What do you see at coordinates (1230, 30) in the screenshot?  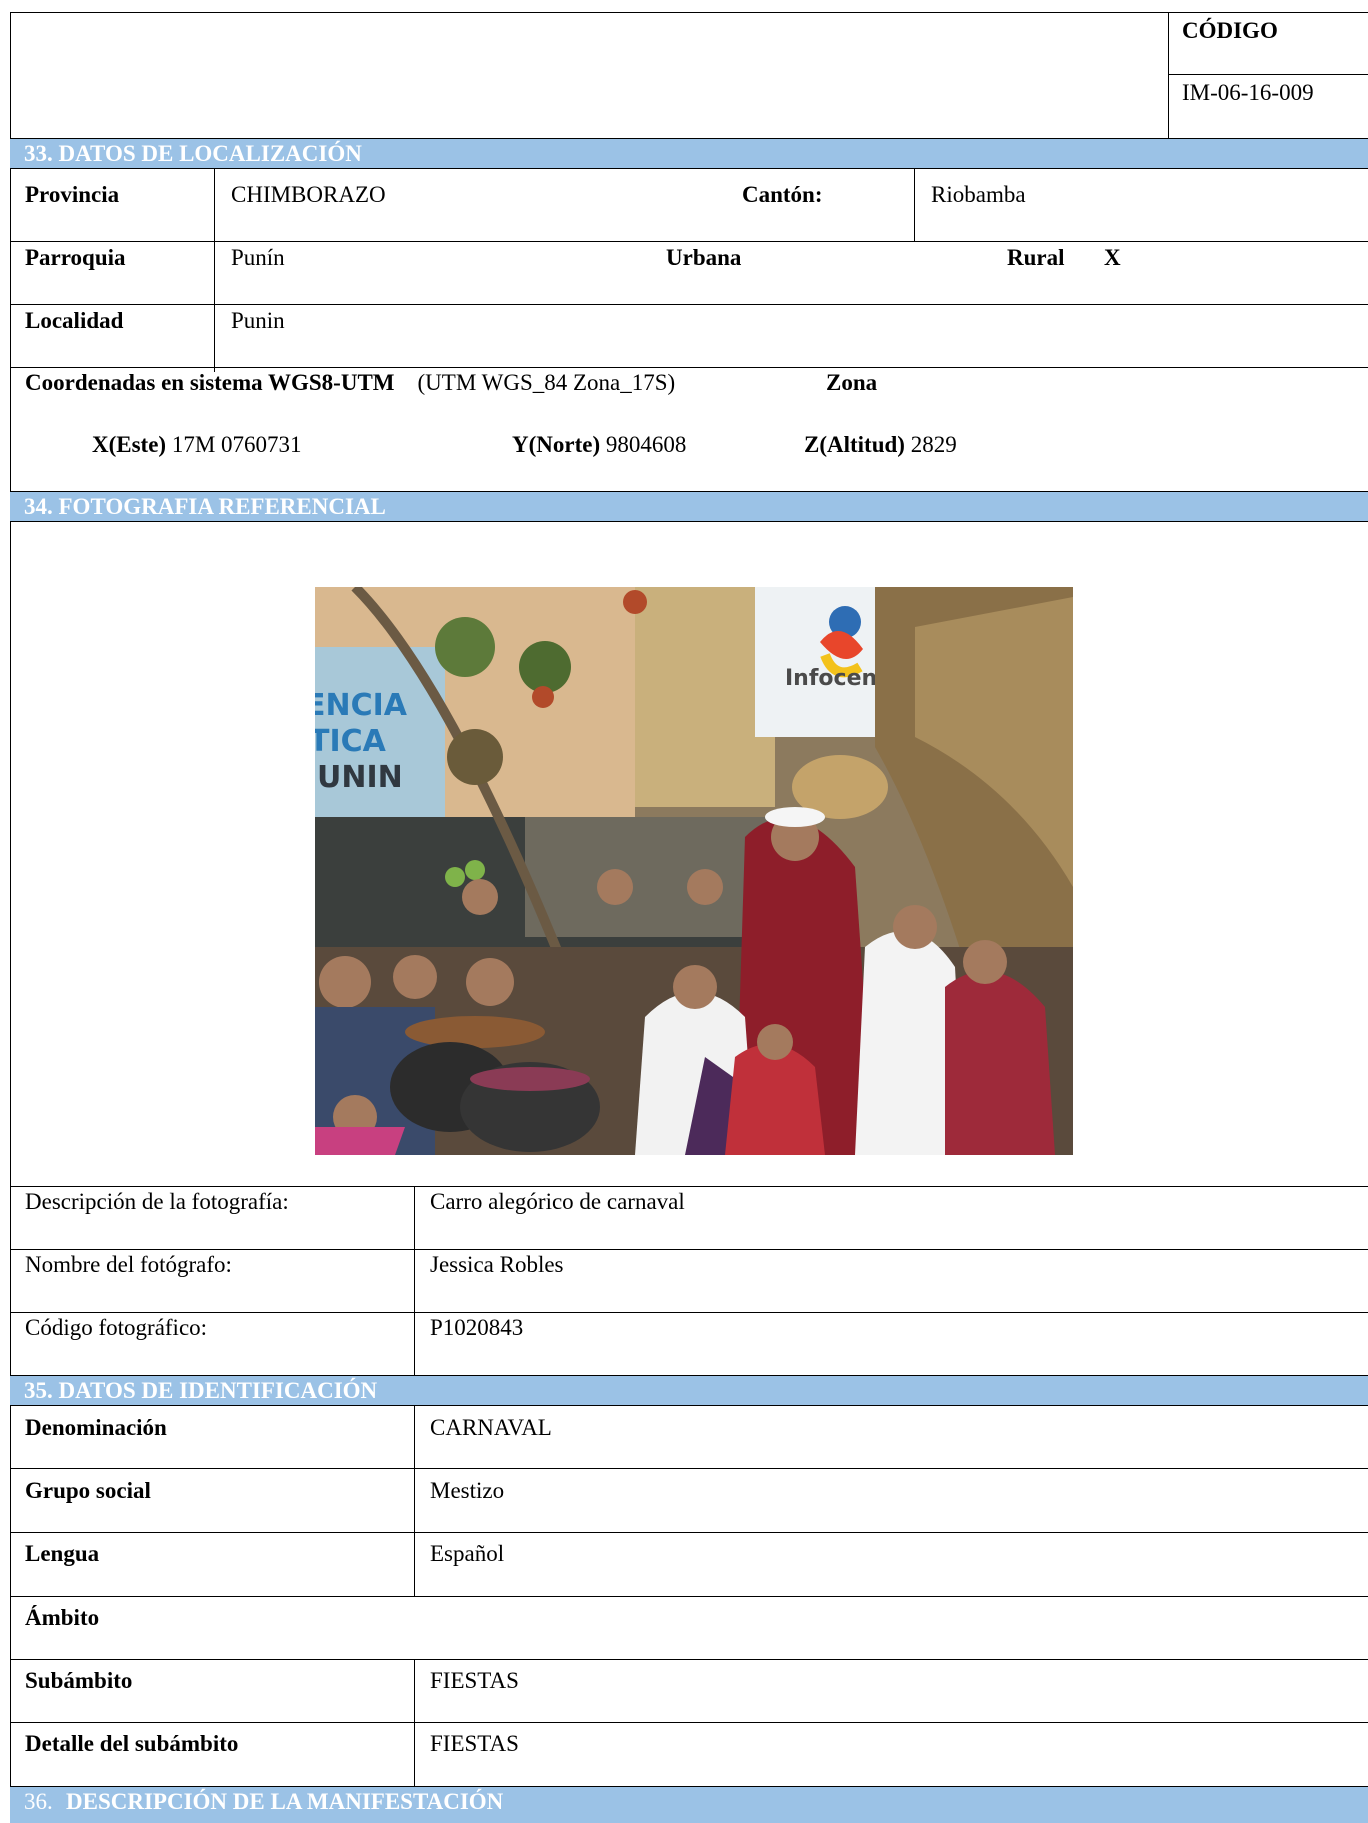 I see `code-label: CÓDIGO` at bounding box center [1230, 30].